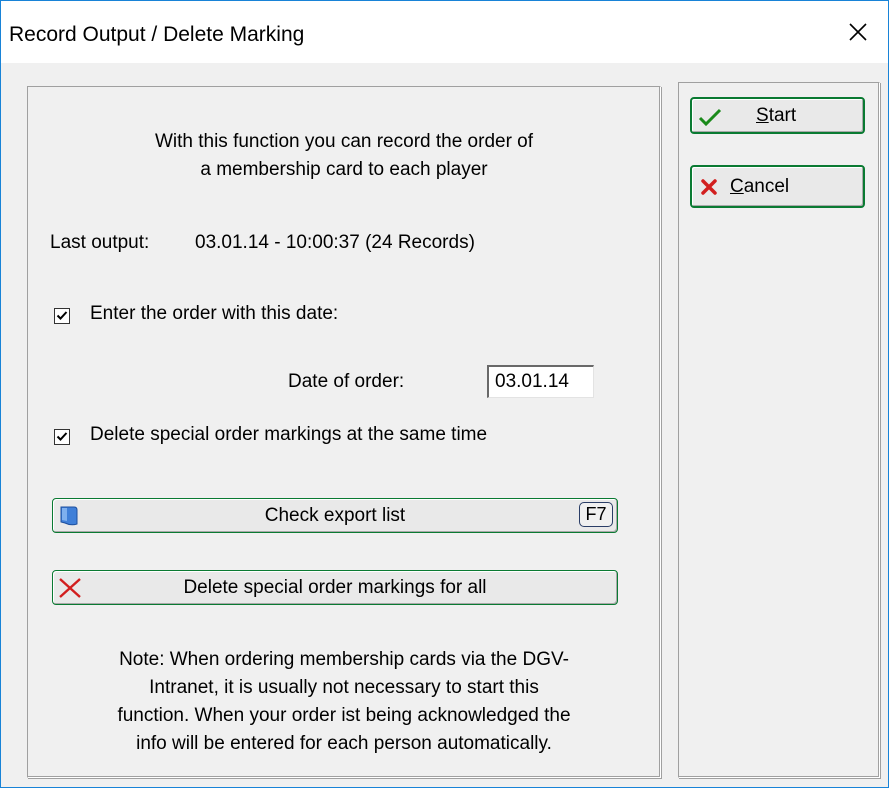  What do you see at coordinates (737, 186) in the screenshot?
I see `cancel-mnemonic: C` at bounding box center [737, 186].